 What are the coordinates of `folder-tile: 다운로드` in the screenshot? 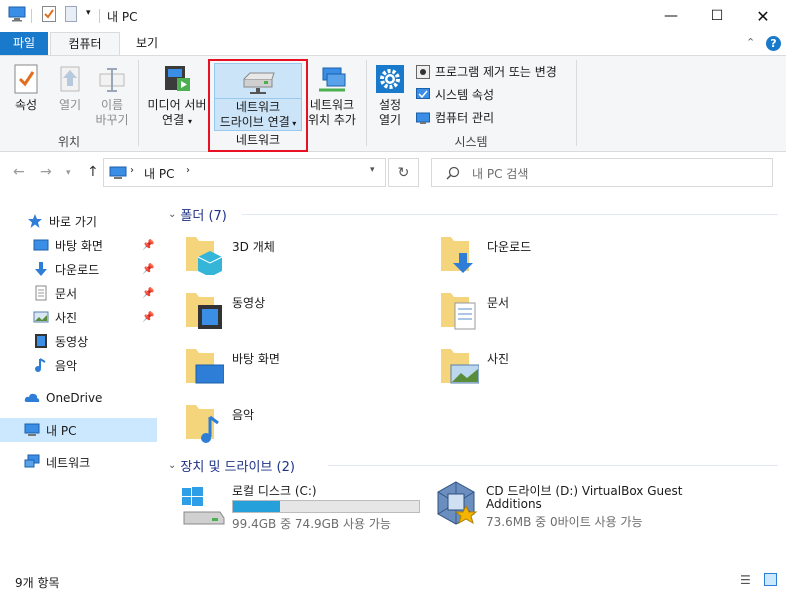 It's located at (539, 256).